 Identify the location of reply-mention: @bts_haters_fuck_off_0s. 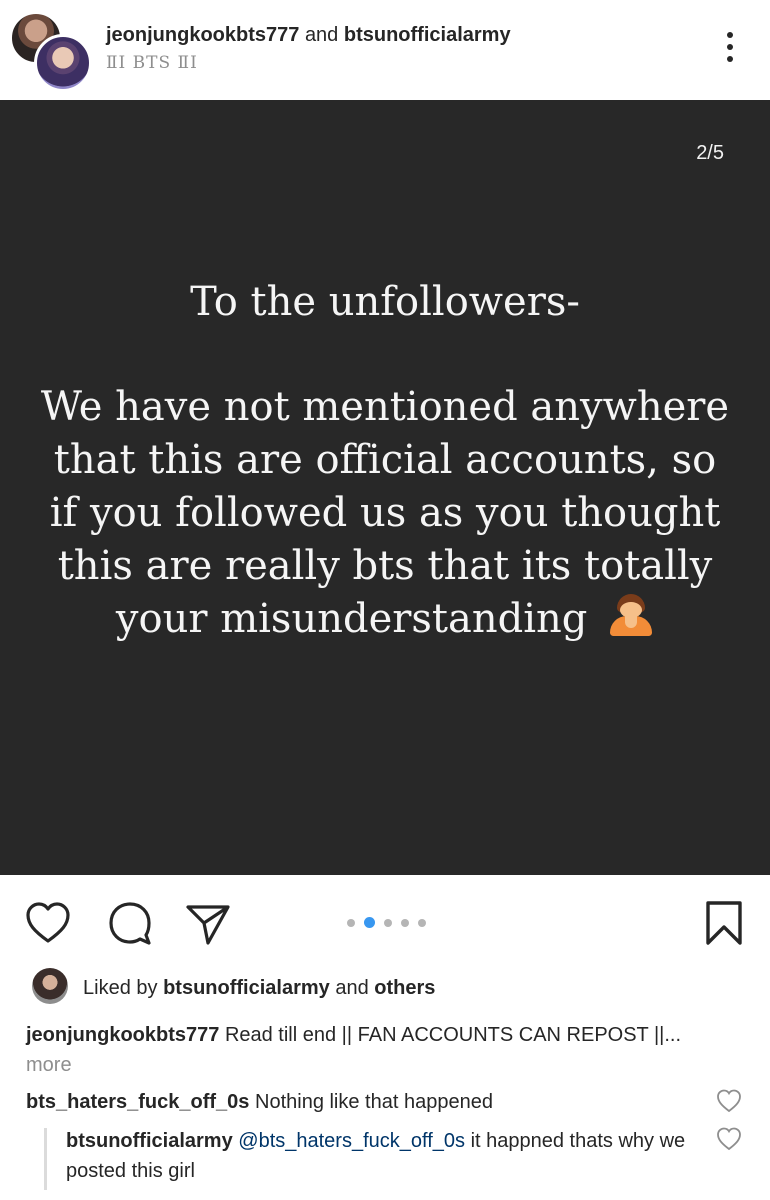
(351, 1141).